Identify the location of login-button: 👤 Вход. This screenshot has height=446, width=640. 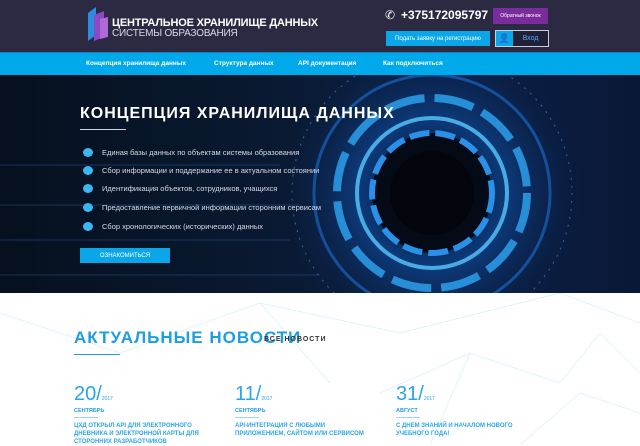
(522, 38).